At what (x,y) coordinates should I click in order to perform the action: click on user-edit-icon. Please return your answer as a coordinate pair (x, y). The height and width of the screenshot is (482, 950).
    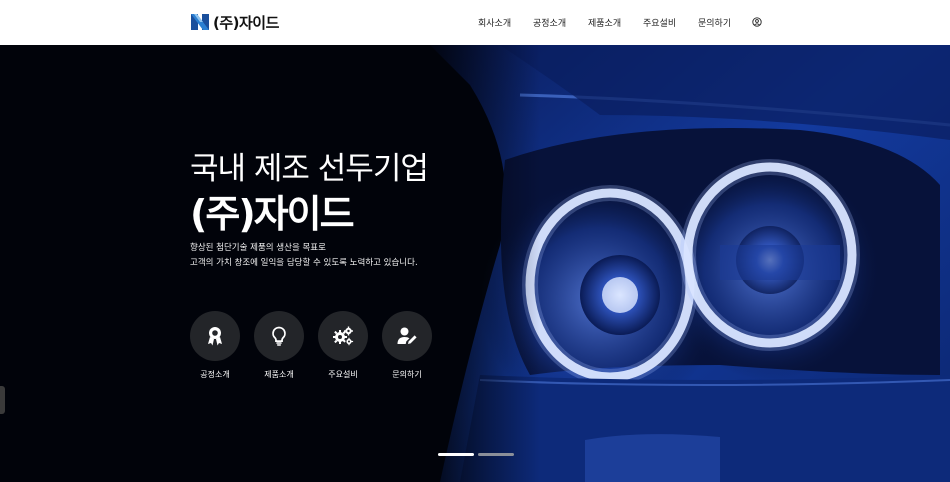
    Looking at the image, I should click on (407, 335).